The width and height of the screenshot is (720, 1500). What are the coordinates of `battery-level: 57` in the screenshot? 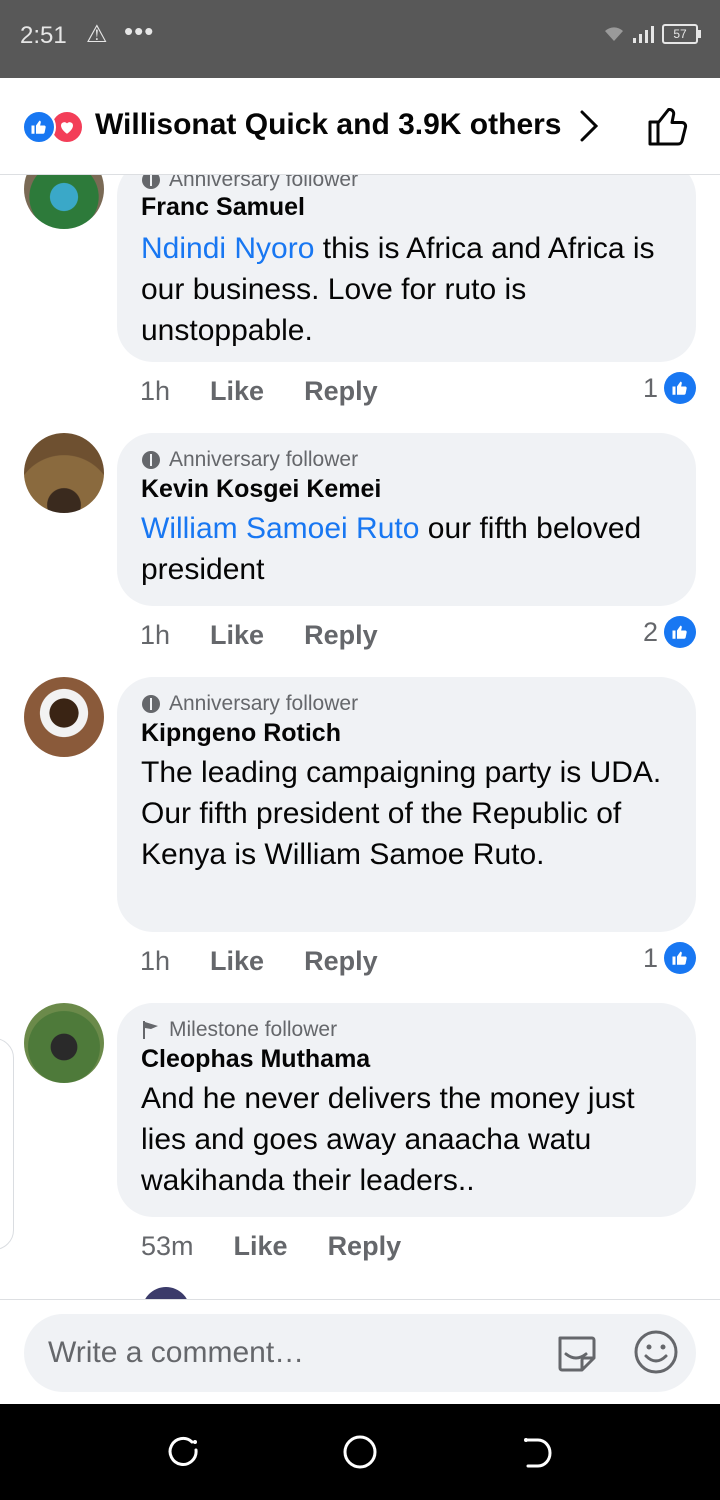 It's located at (680, 34).